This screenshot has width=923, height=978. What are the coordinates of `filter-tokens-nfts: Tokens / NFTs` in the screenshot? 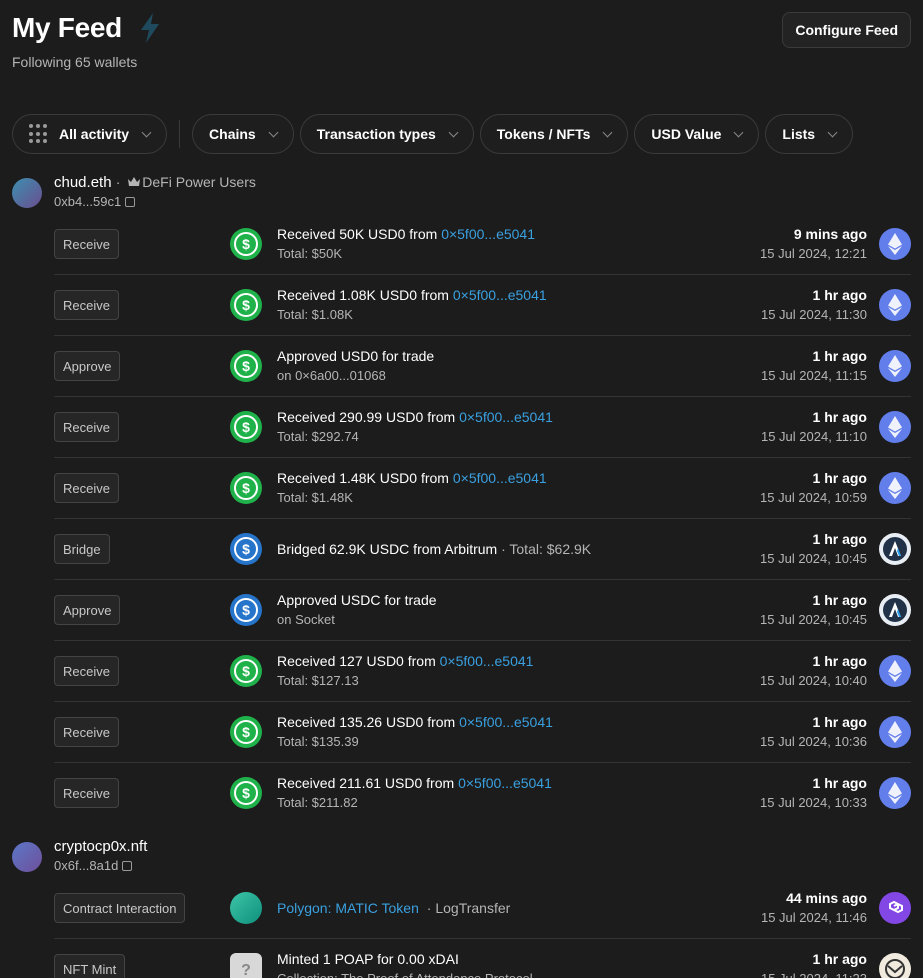 It's located at (554, 134).